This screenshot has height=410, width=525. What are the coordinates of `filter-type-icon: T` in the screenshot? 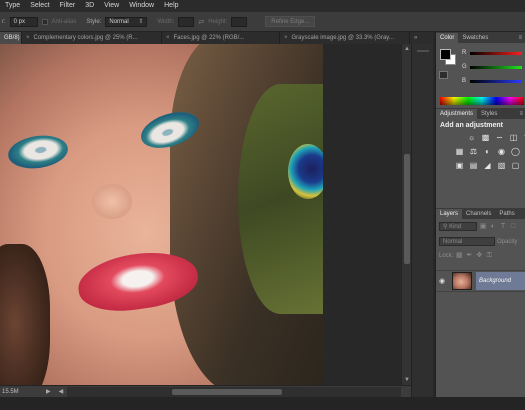 It's located at (503, 227).